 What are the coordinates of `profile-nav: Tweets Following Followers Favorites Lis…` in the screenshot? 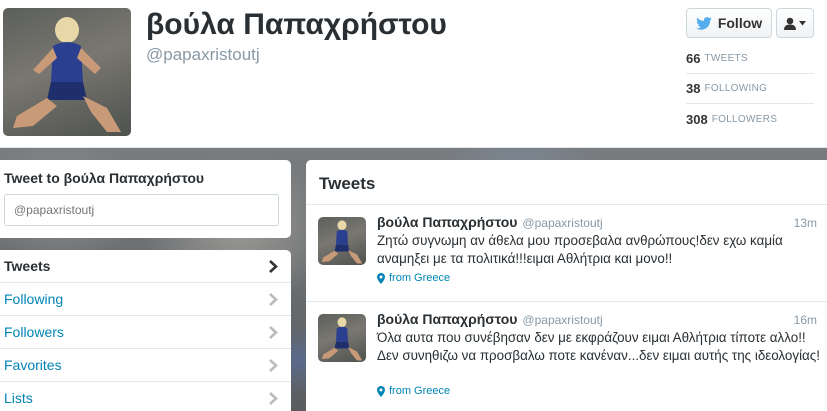 It's located at (145, 330).